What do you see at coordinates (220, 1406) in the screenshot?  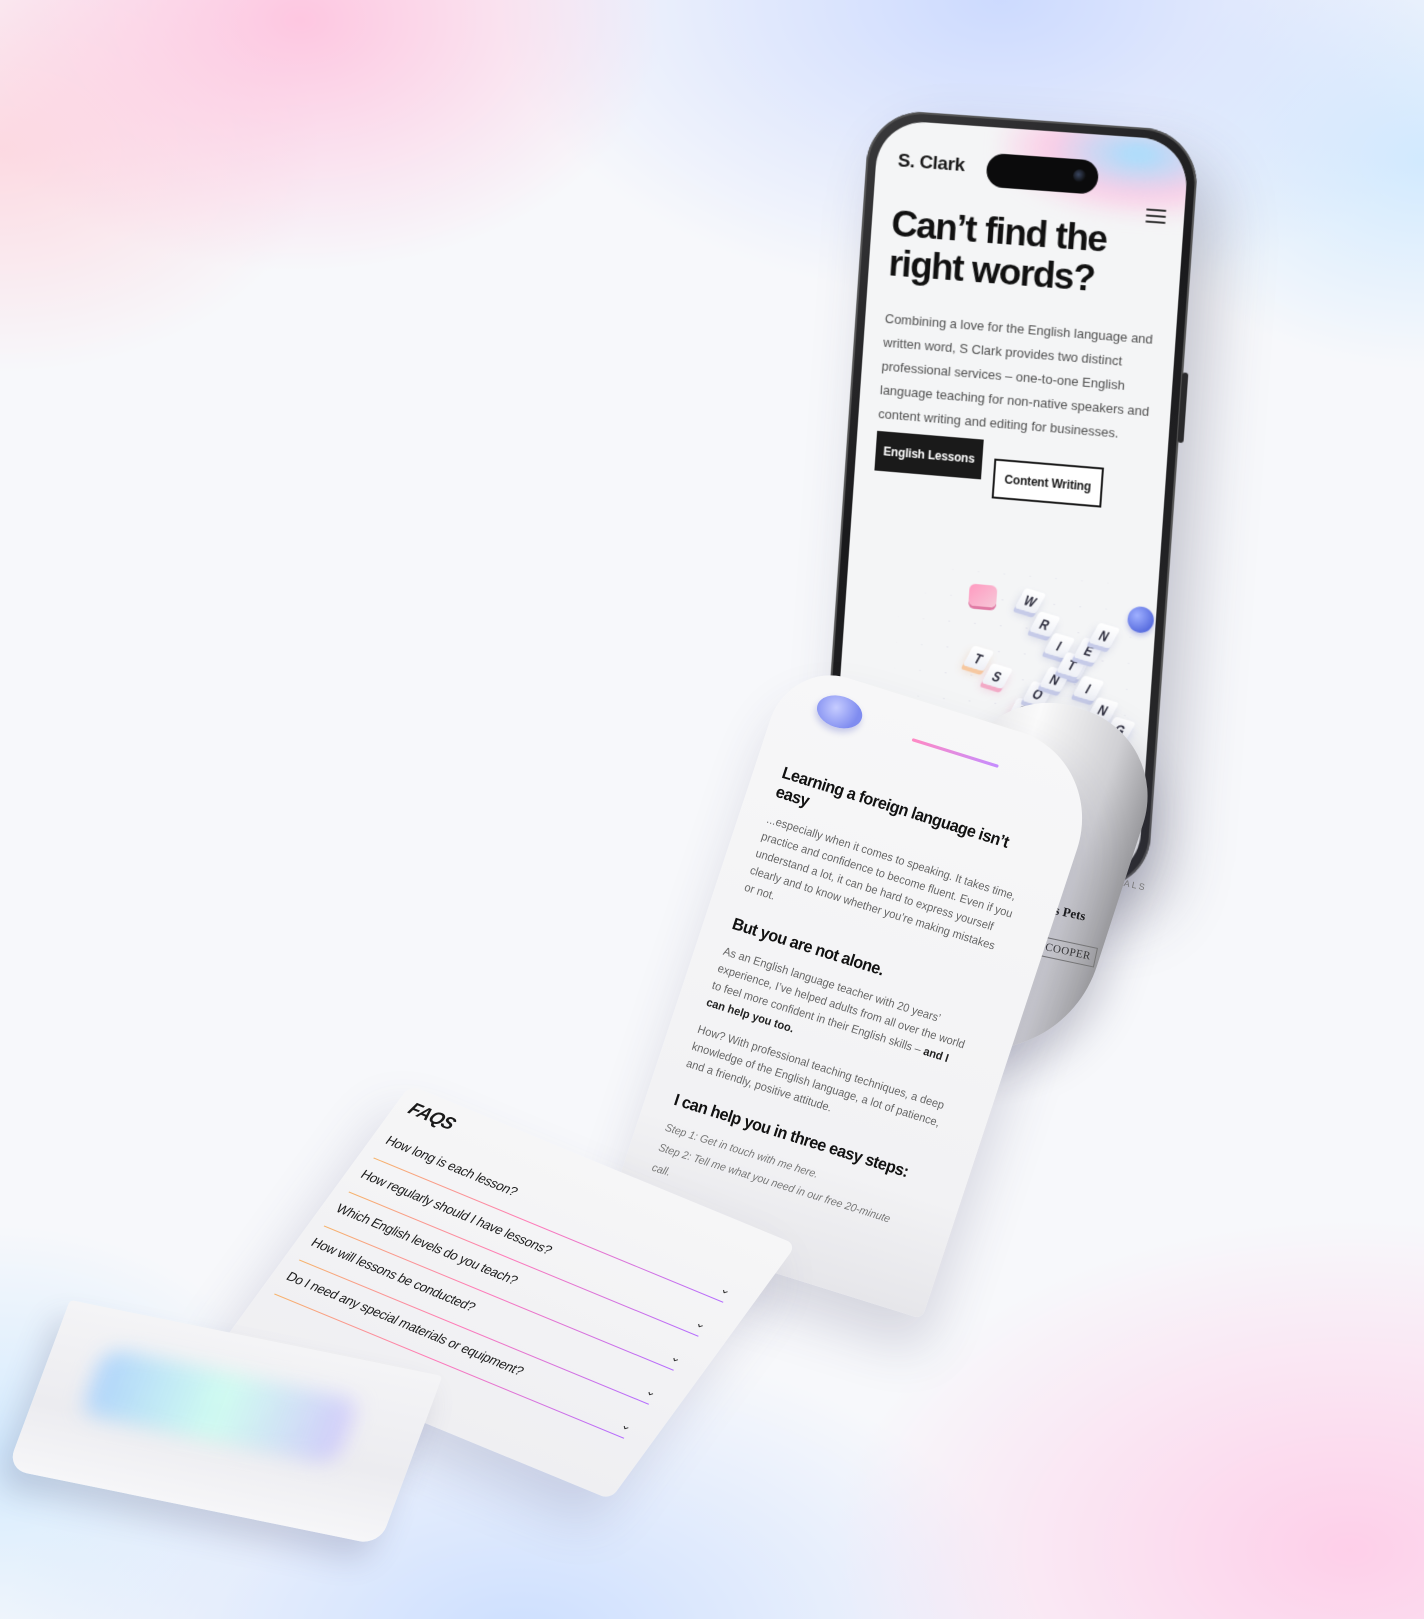 I see `footer-gradient-glow` at bounding box center [220, 1406].